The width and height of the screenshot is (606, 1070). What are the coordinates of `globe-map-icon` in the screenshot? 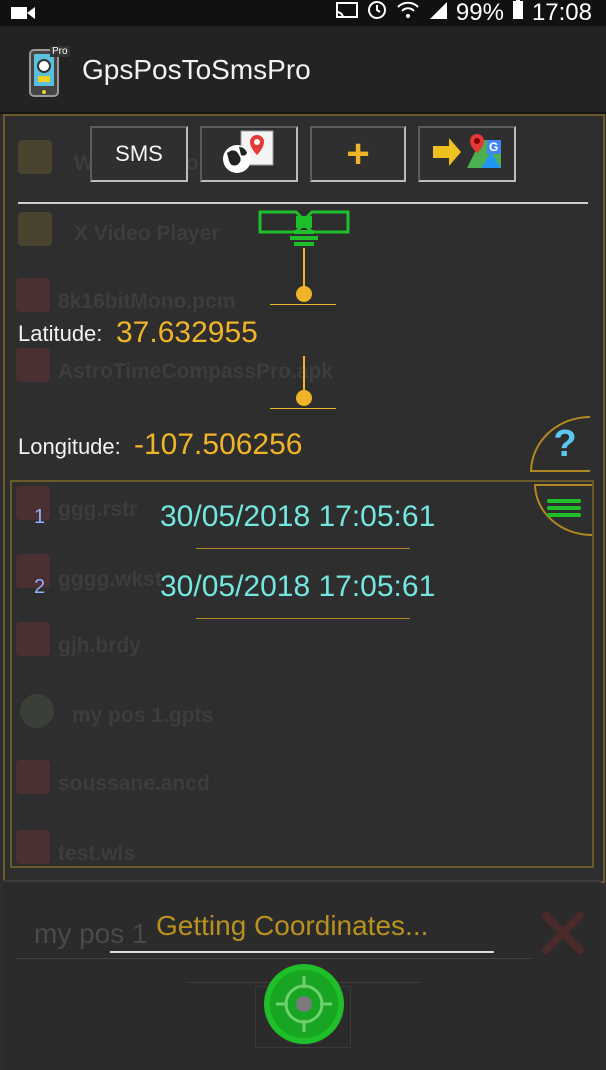 It's located at (249, 154).